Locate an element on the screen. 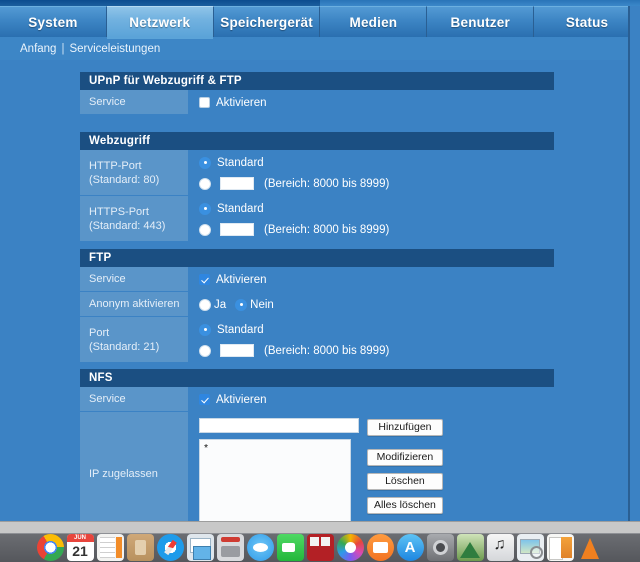 Image resolution: width=640 pixels, height=562 pixels. http-port-range-hint: (Bereich: 8000 bis 8999) is located at coordinates (327, 183).